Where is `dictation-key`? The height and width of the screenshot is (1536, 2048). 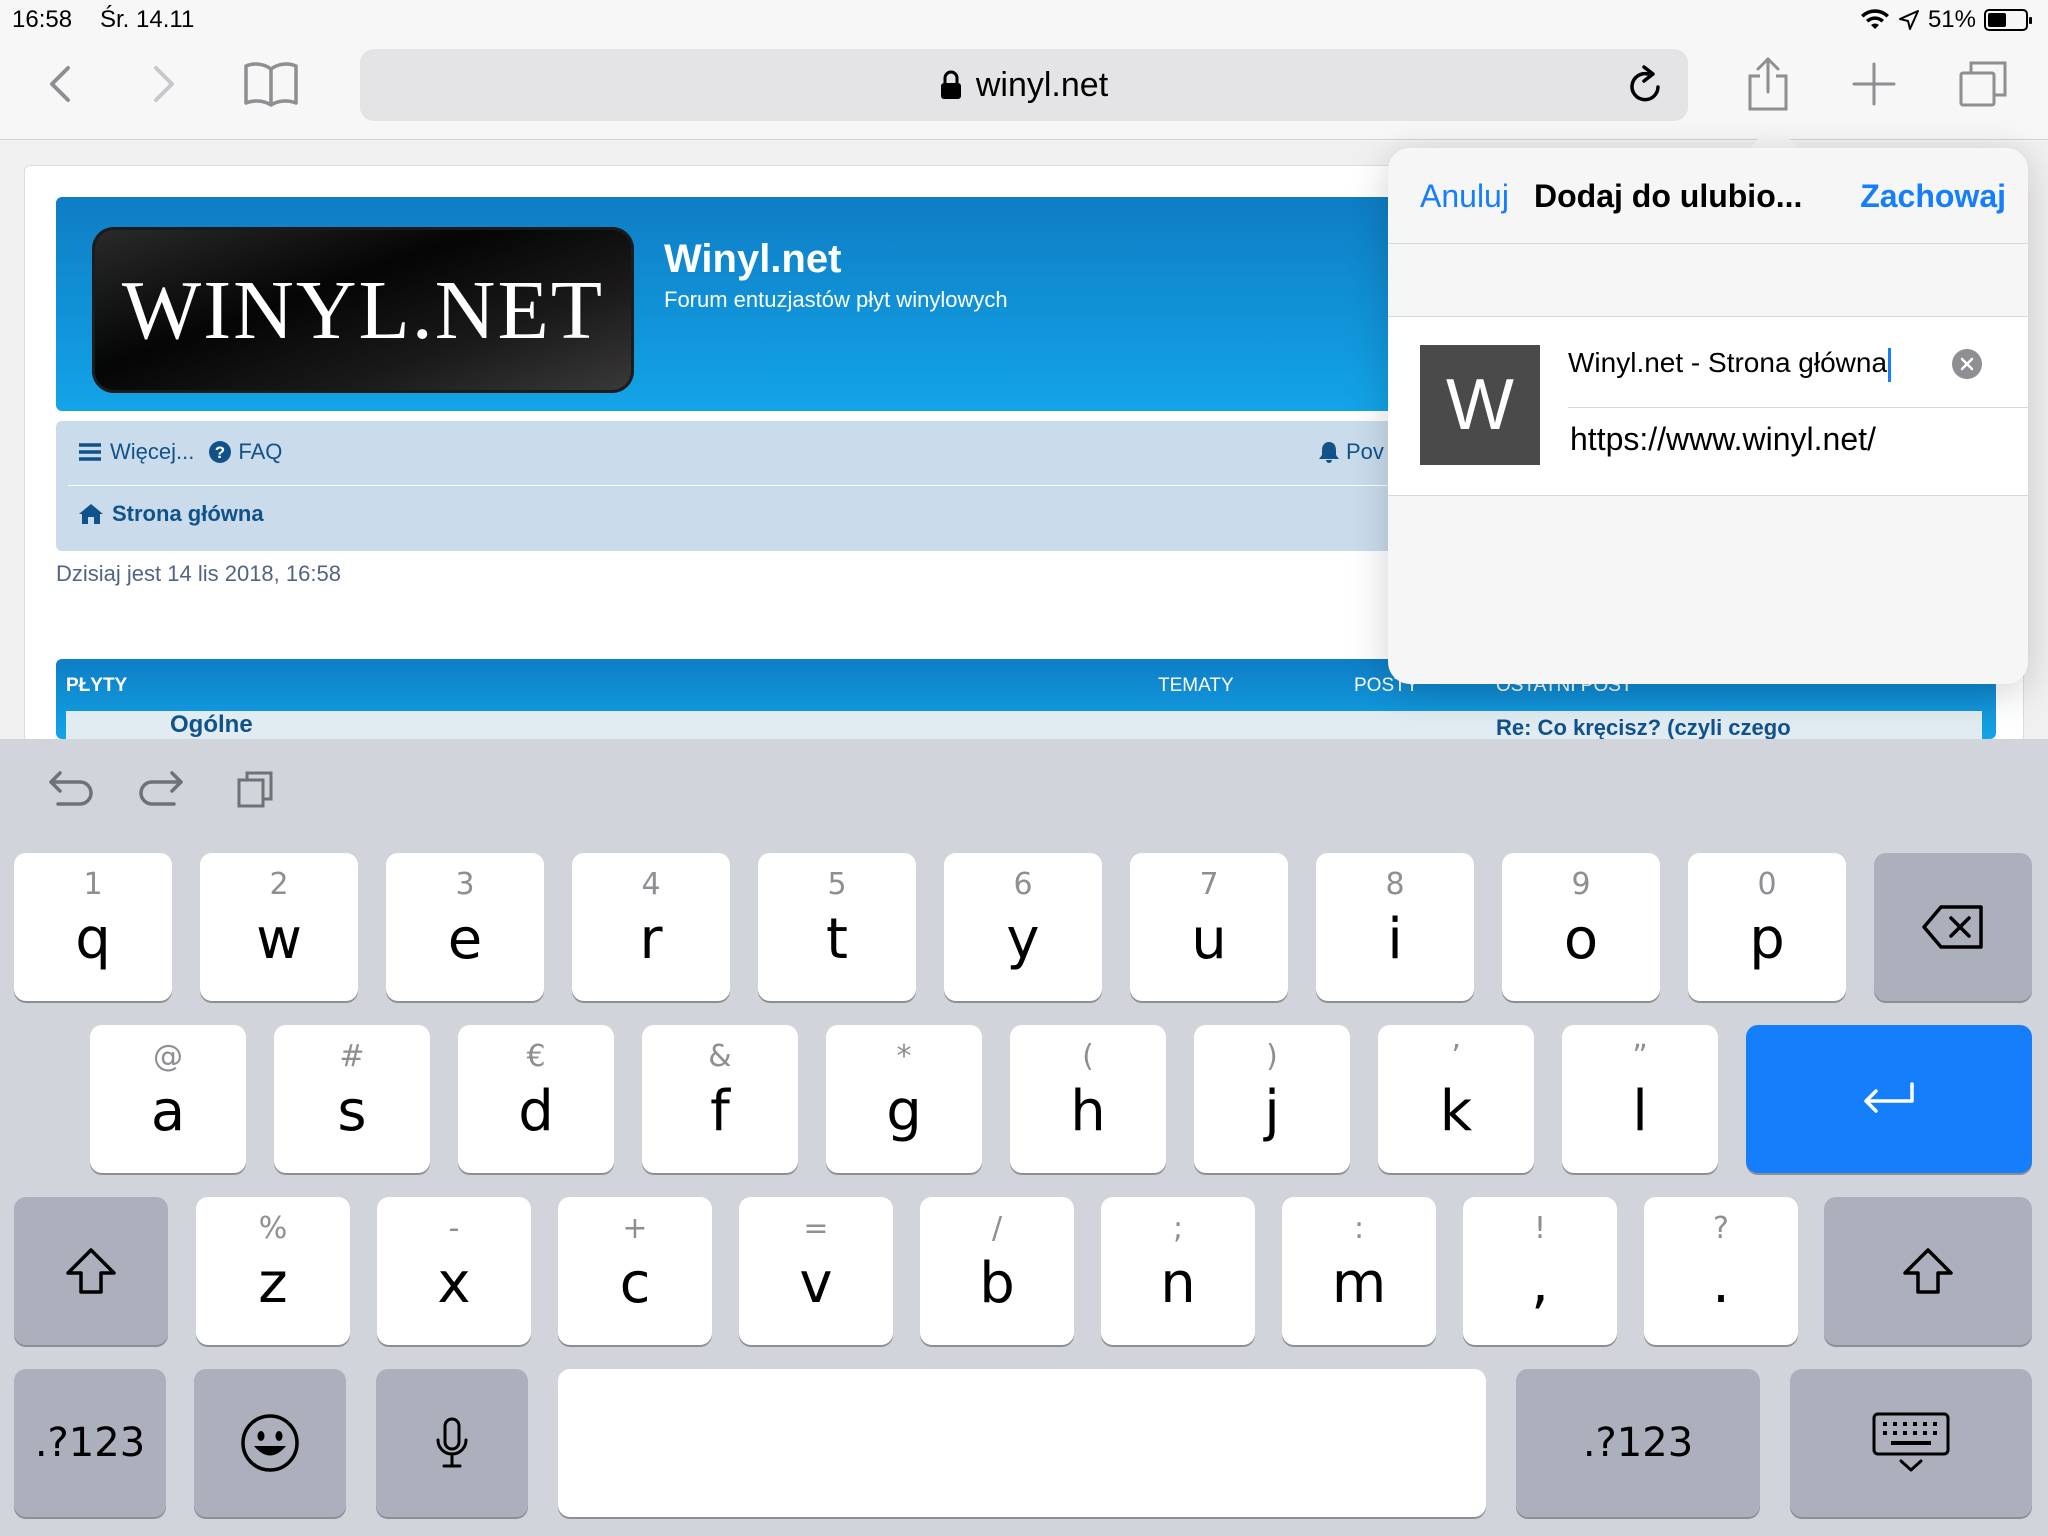 dictation-key is located at coordinates (452, 1443).